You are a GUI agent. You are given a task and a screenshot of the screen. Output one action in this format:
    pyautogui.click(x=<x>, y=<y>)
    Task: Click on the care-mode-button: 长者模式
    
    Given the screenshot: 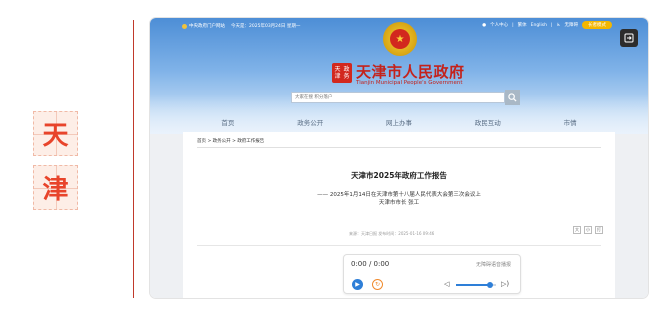 What is the action you would take?
    pyautogui.click(x=597, y=25)
    